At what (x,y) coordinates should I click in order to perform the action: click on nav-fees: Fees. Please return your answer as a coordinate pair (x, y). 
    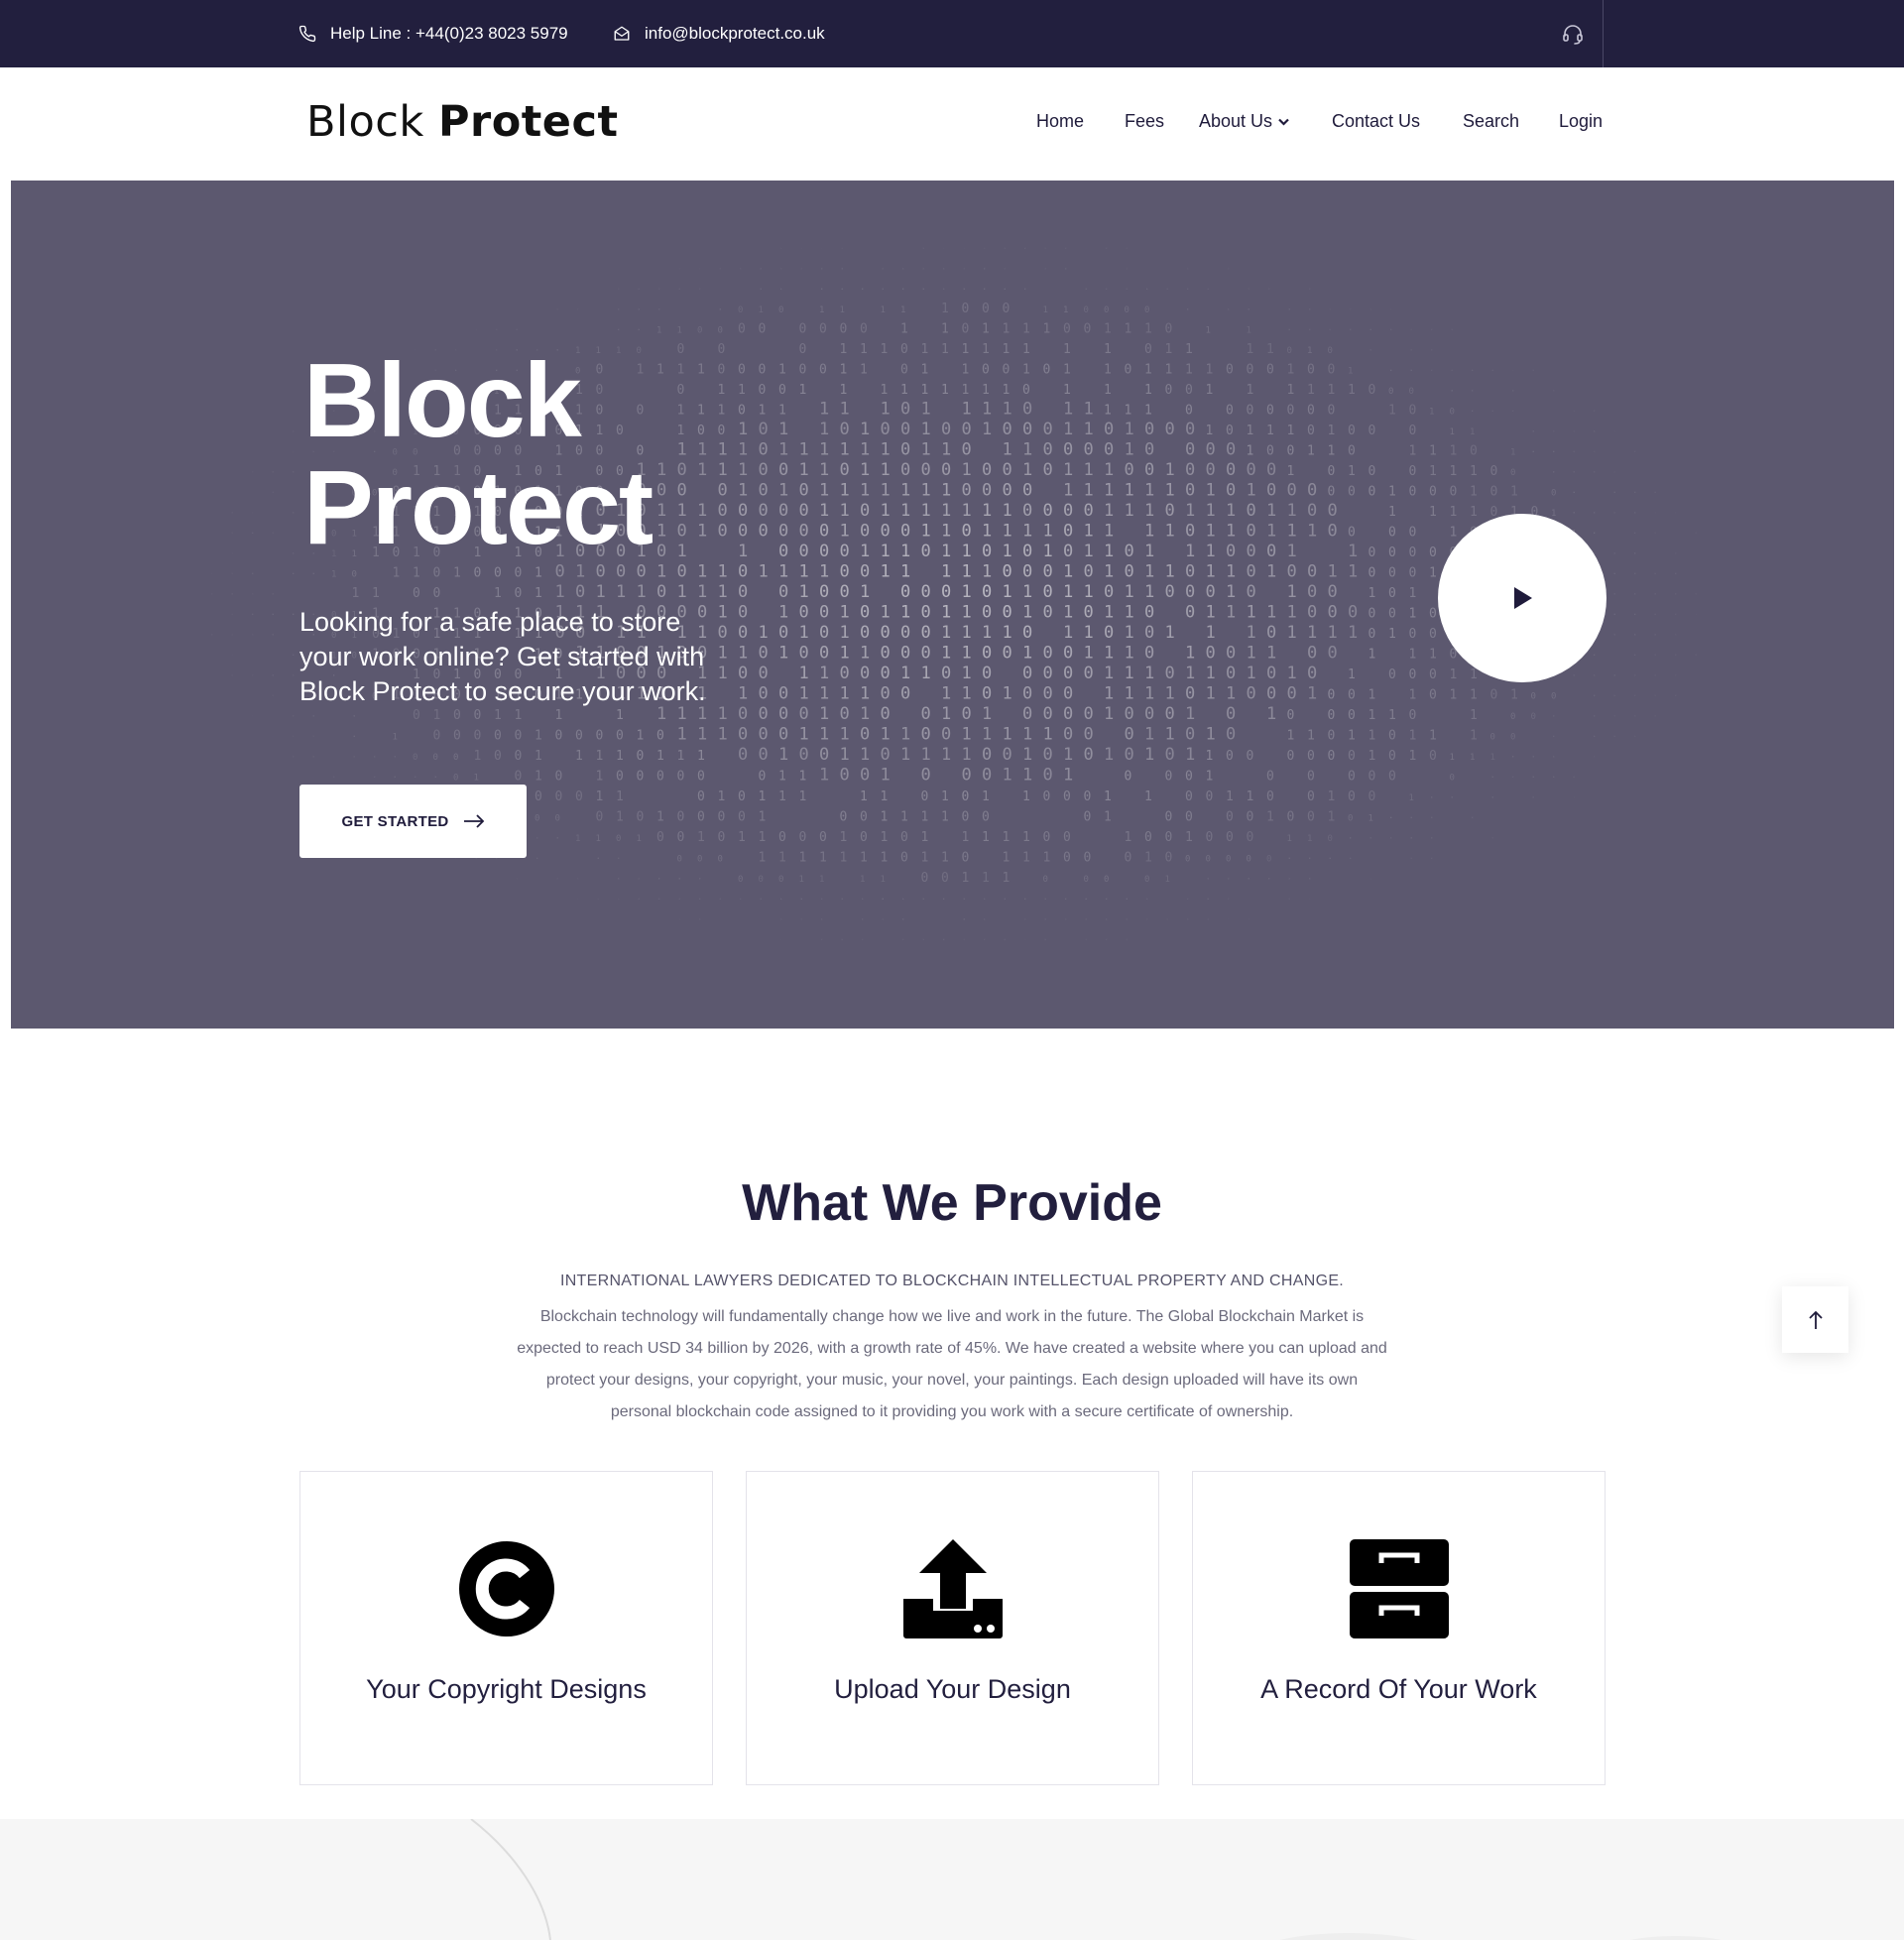
    Looking at the image, I should click on (1144, 121).